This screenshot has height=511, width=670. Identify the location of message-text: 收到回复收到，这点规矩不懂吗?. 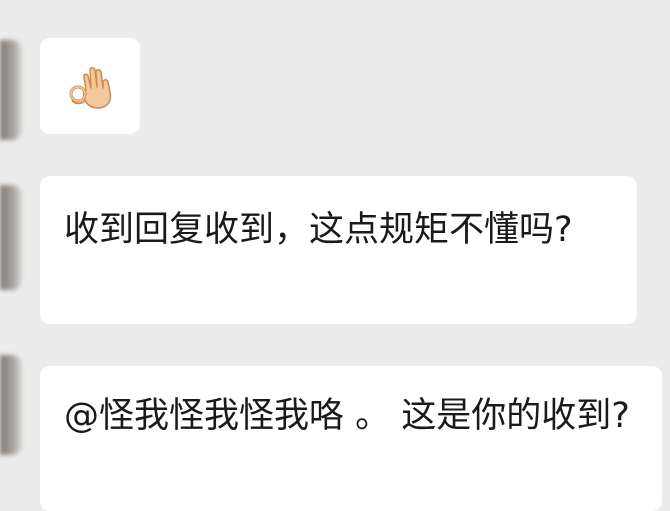
(318, 230).